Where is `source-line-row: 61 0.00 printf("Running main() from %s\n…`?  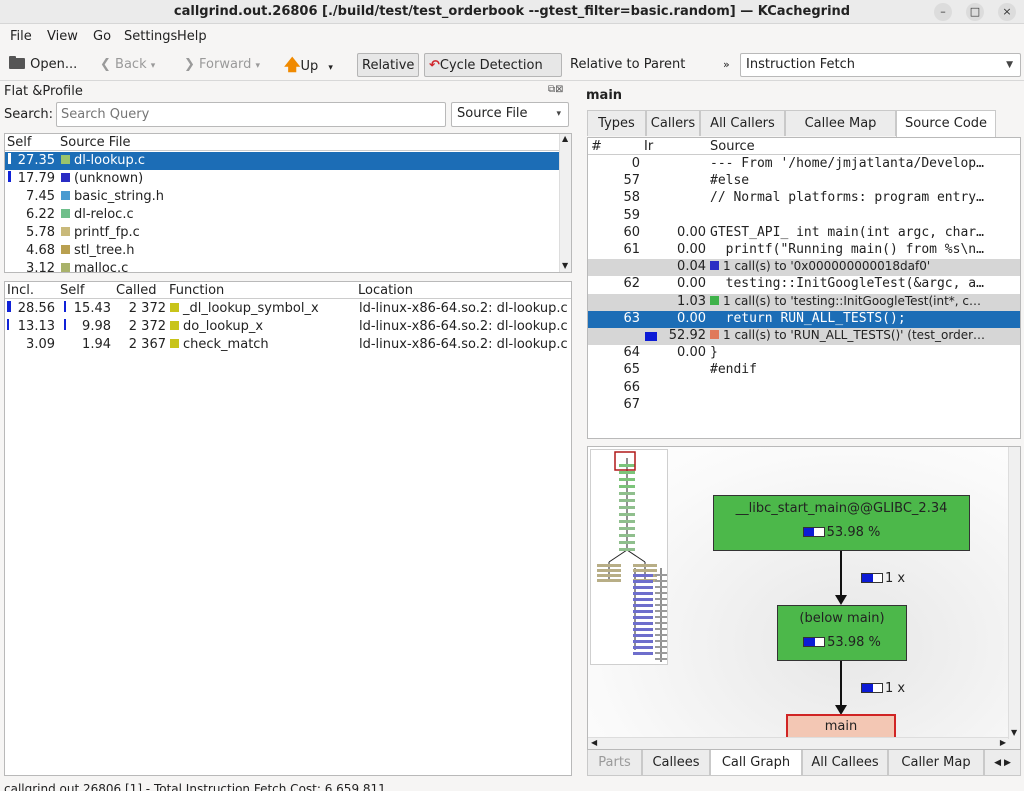 source-line-row: 61 0.00 printf("Running main() from %s\n… is located at coordinates (804, 250).